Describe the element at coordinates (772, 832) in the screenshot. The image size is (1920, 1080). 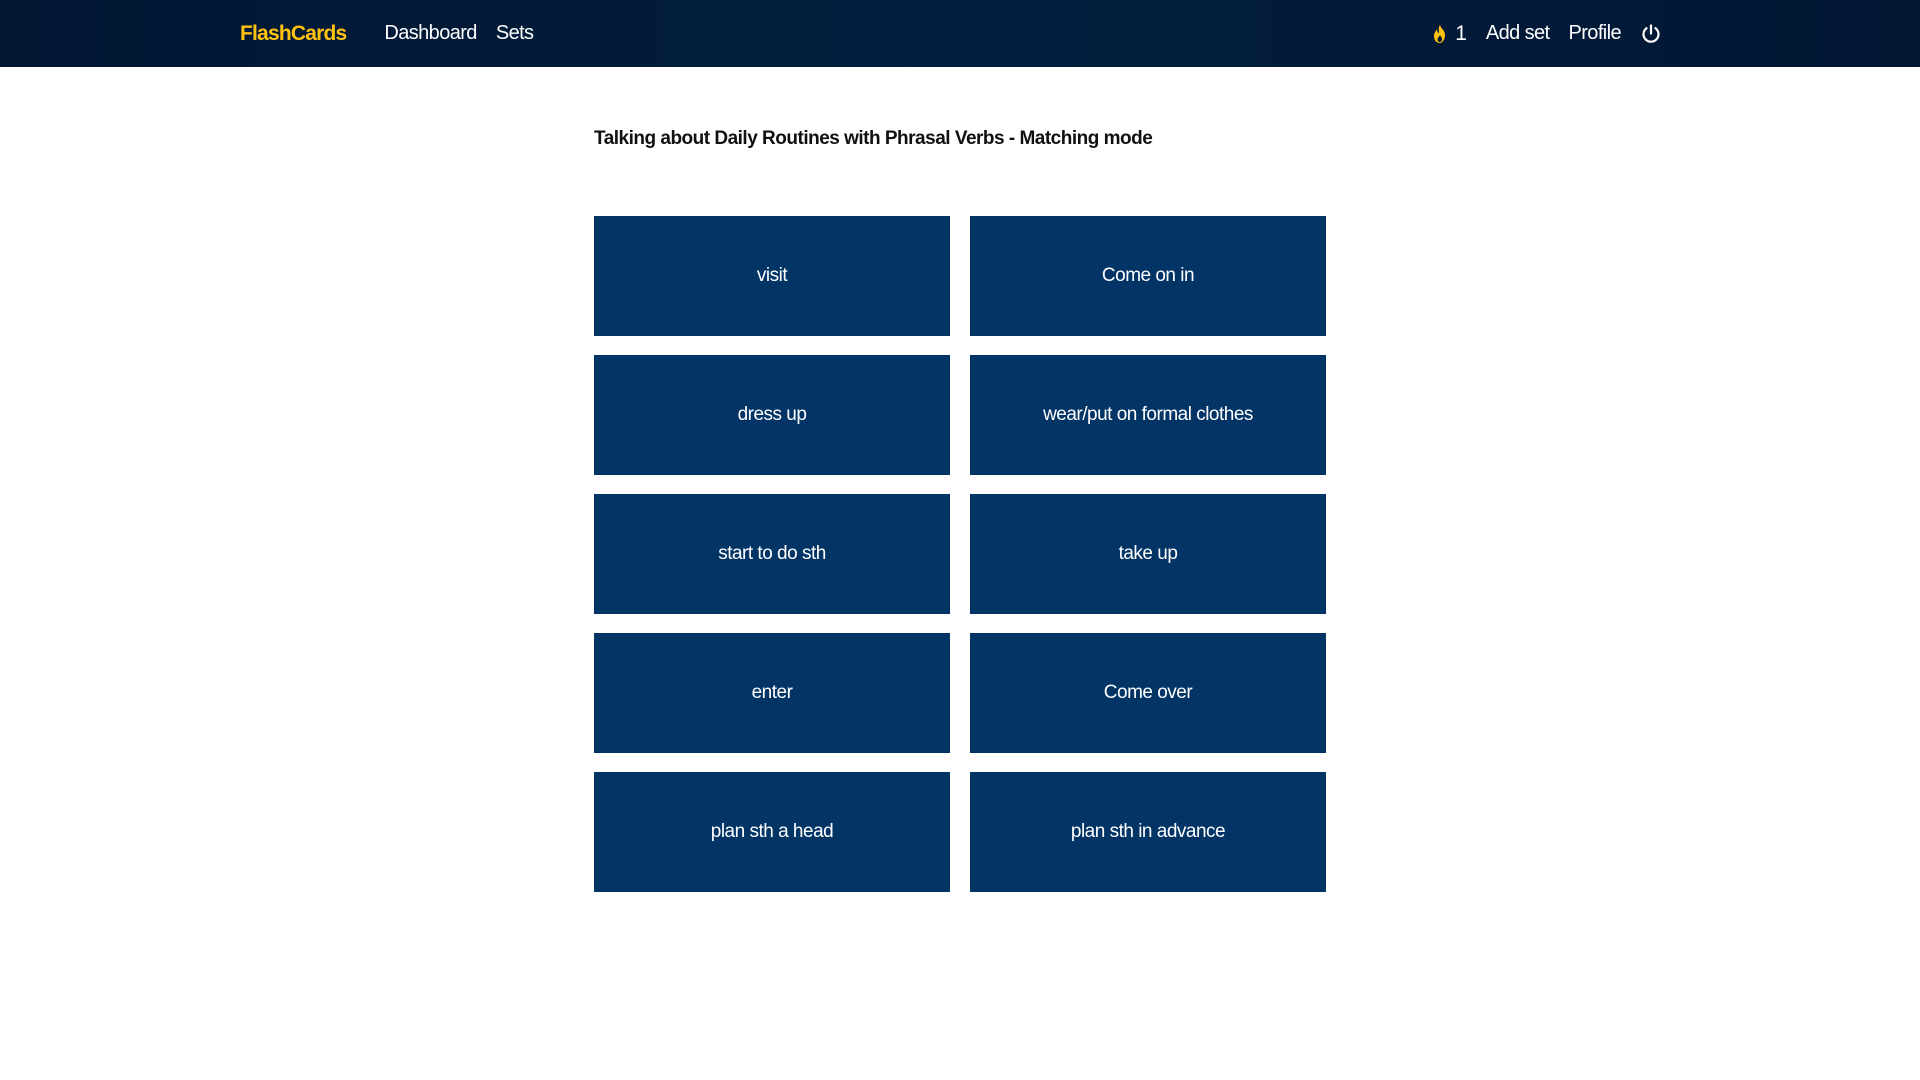
I see `match-card: plan sth a head` at that location.